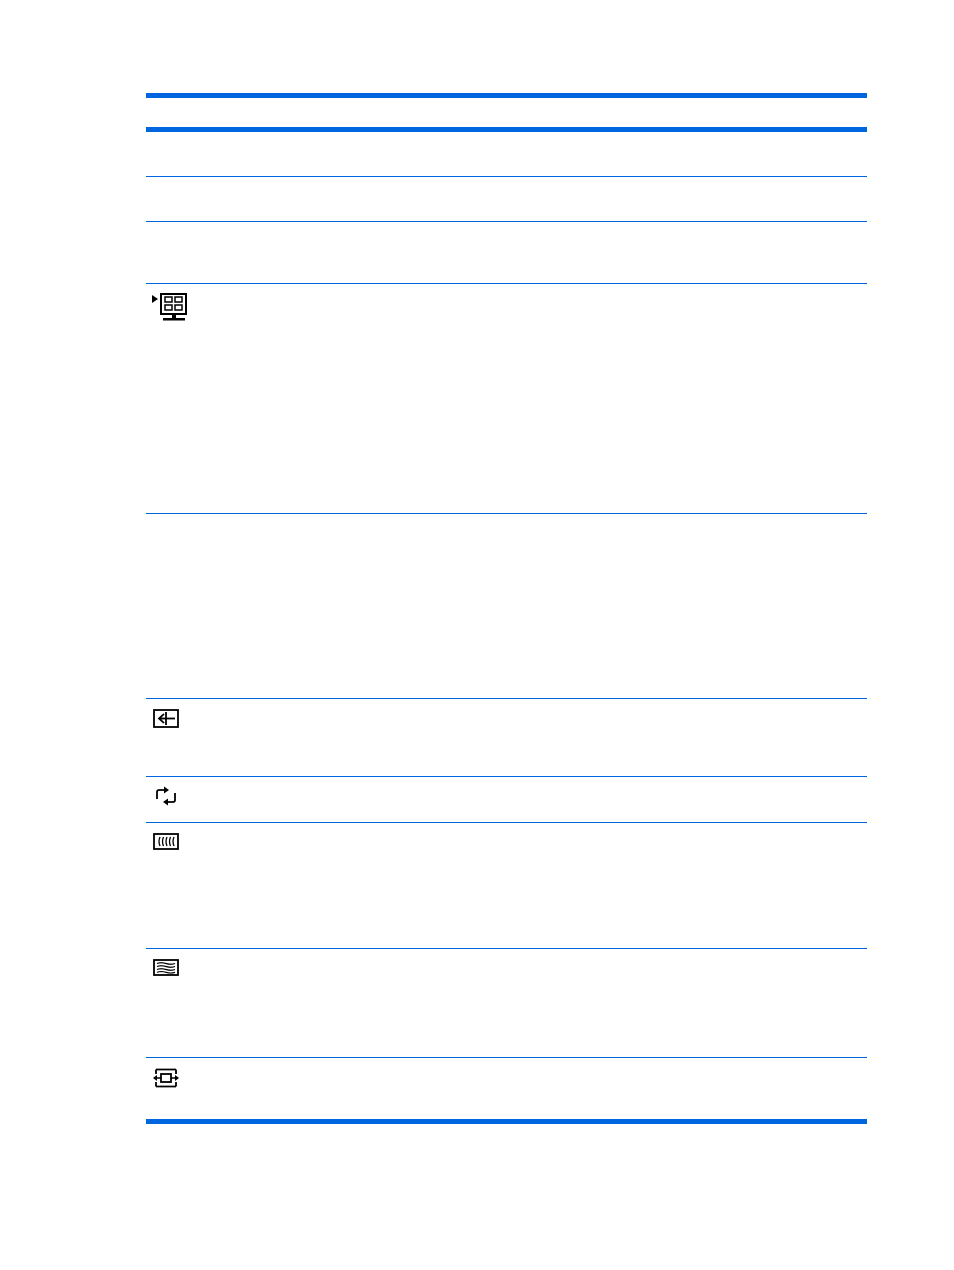  I want to click on monitor-menu-icon, so click(170, 308).